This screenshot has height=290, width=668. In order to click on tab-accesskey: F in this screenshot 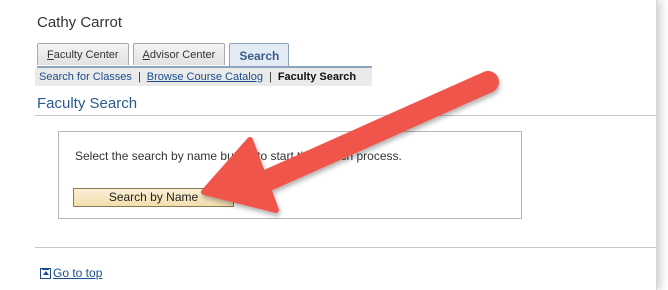, I will do `click(50, 55)`.